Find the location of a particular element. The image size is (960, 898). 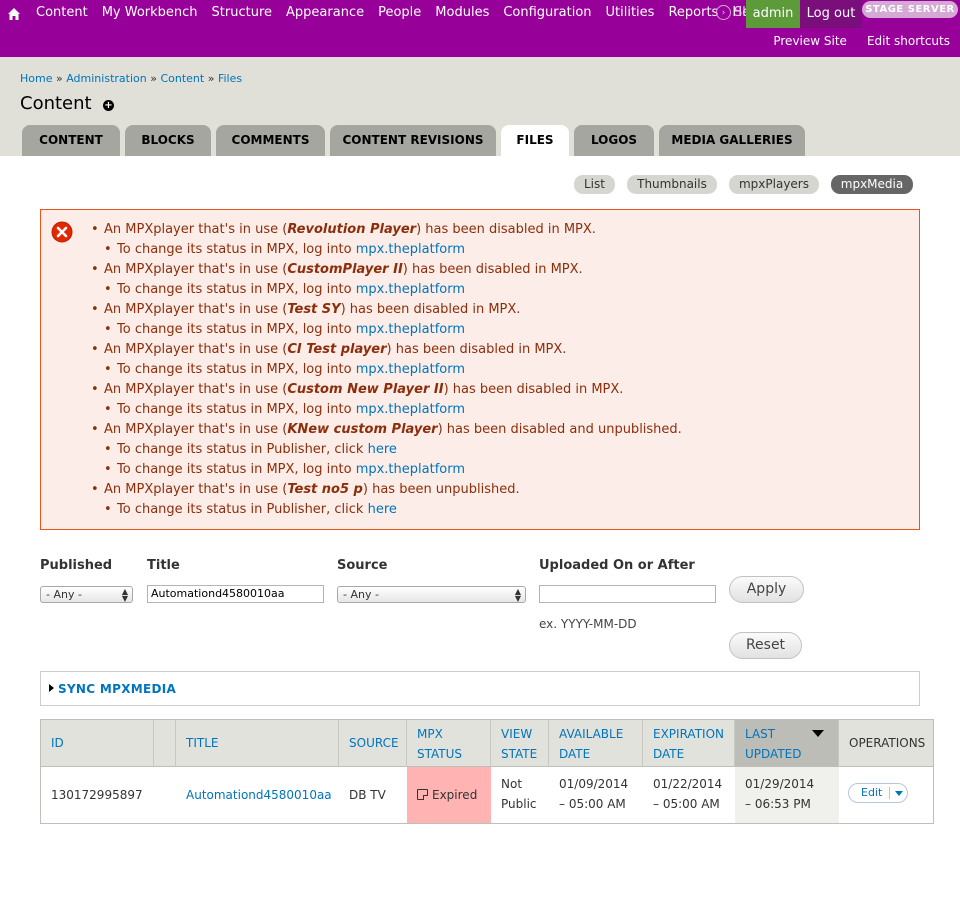

column-header-expiration-date: EXPIRATION DATE is located at coordinates (689, 743).